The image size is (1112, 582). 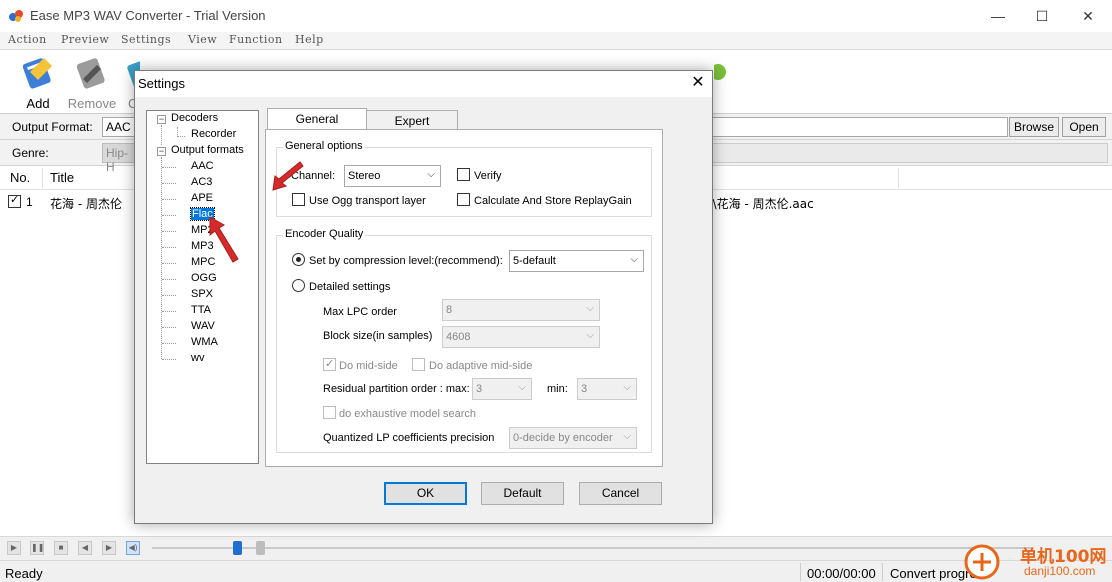 I want to click on ok-button: OK, so click(x=425, y=493).